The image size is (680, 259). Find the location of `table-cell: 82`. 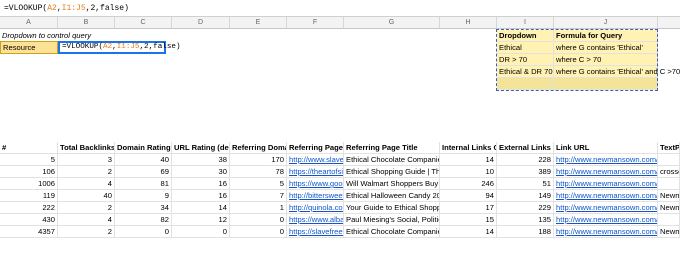

table-cell: 82 is located at coordinates (143, 220).